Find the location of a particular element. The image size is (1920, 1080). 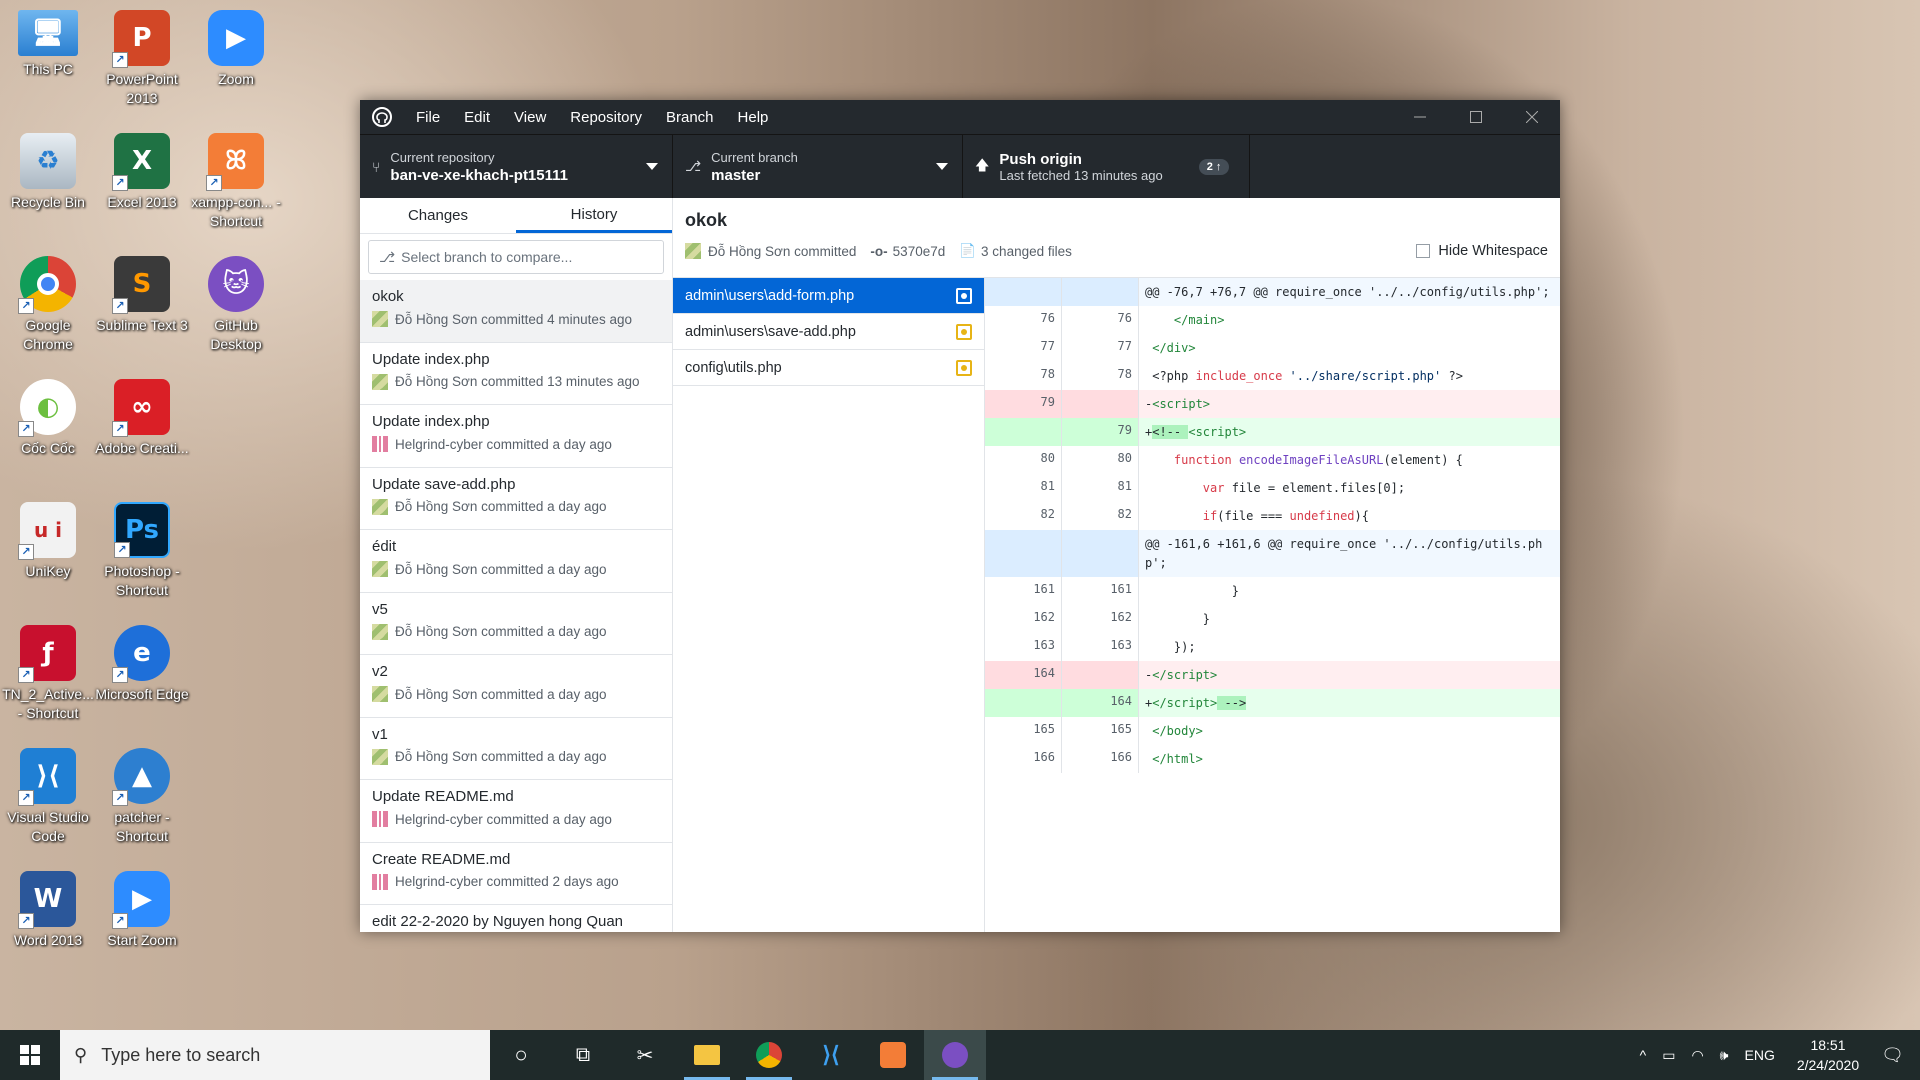

current-branch-button: ⎇ Current branch master is located at coordinates (818, 166).